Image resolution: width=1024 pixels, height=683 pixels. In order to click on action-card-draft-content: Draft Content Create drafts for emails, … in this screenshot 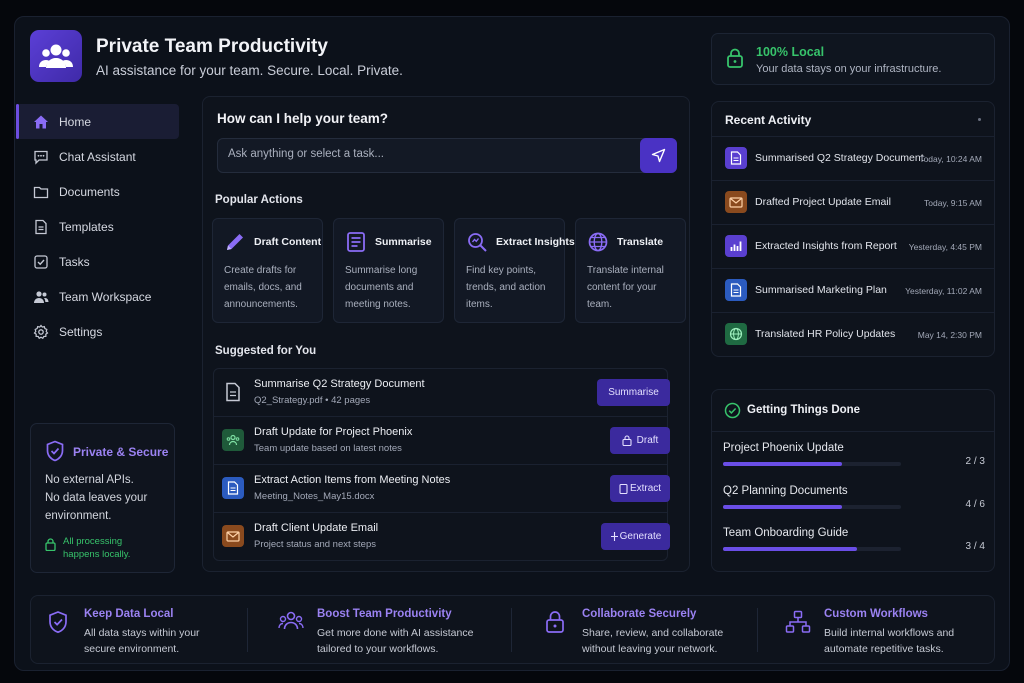, I will do `click(267, 270)`.